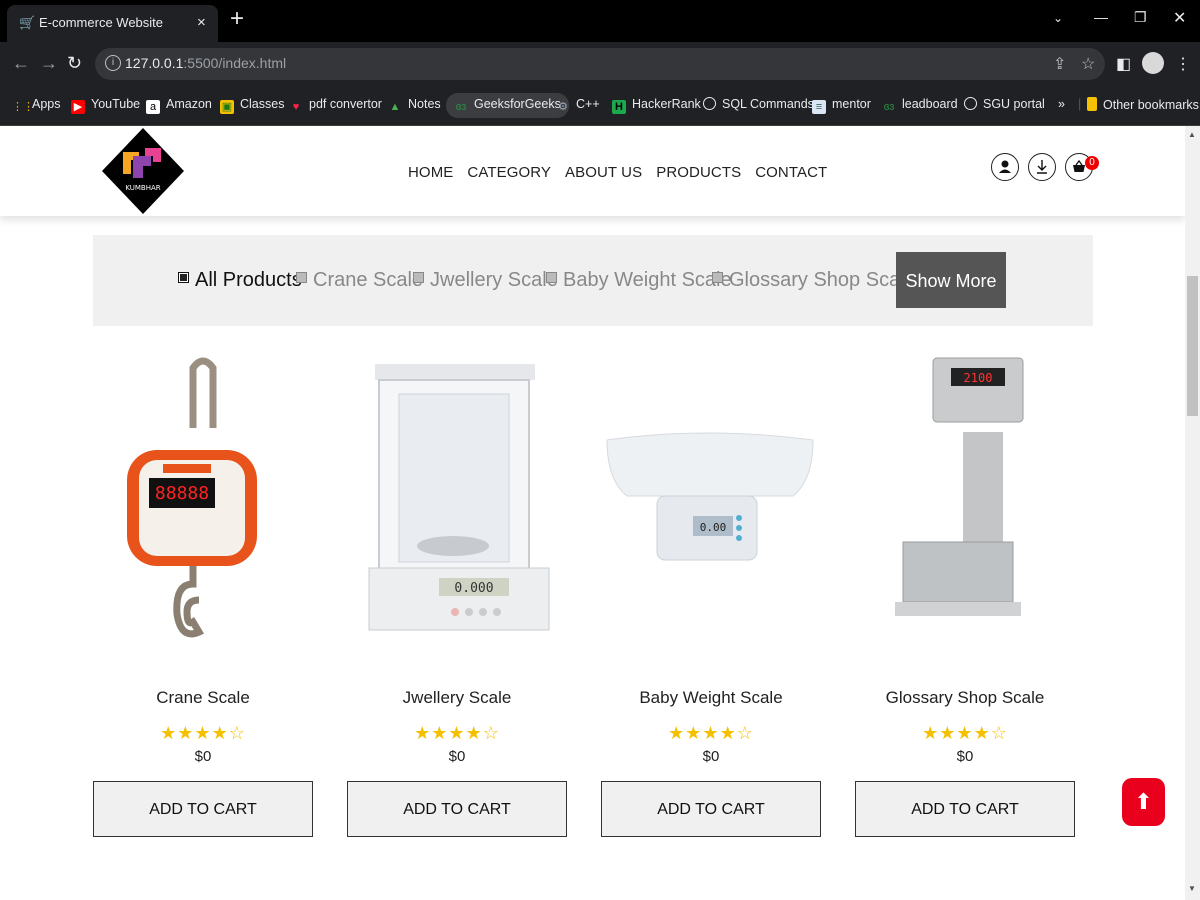  Describe the element at coordinates (252, 105) in the screenshot. I see `bookmark-classes: ▣ Classes` at that location.